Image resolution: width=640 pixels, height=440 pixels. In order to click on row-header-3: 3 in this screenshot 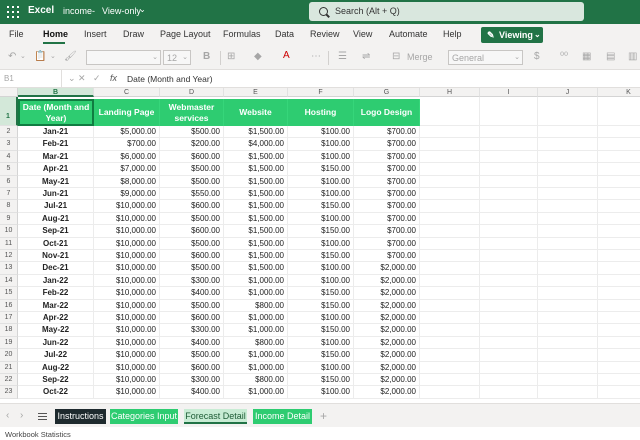, I will do `click(9, 144)`.